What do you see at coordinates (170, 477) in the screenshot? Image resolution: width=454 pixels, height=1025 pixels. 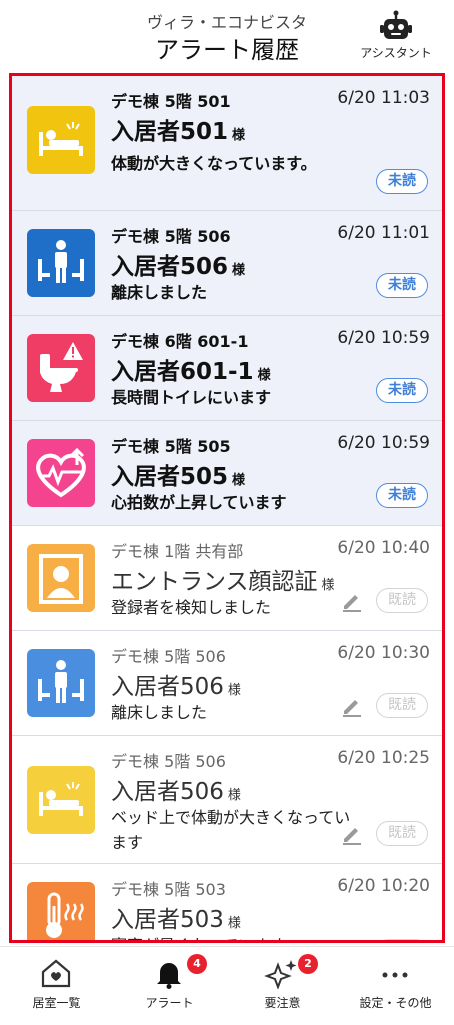 I see `resident-name-text: 入居者505` at bounding box center [170, 477].